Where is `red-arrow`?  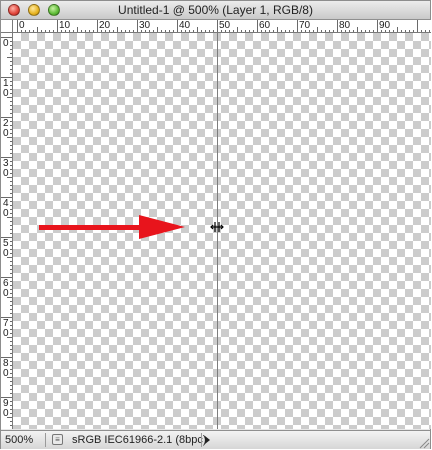
red-arrow is located at coordinates (112, 227).